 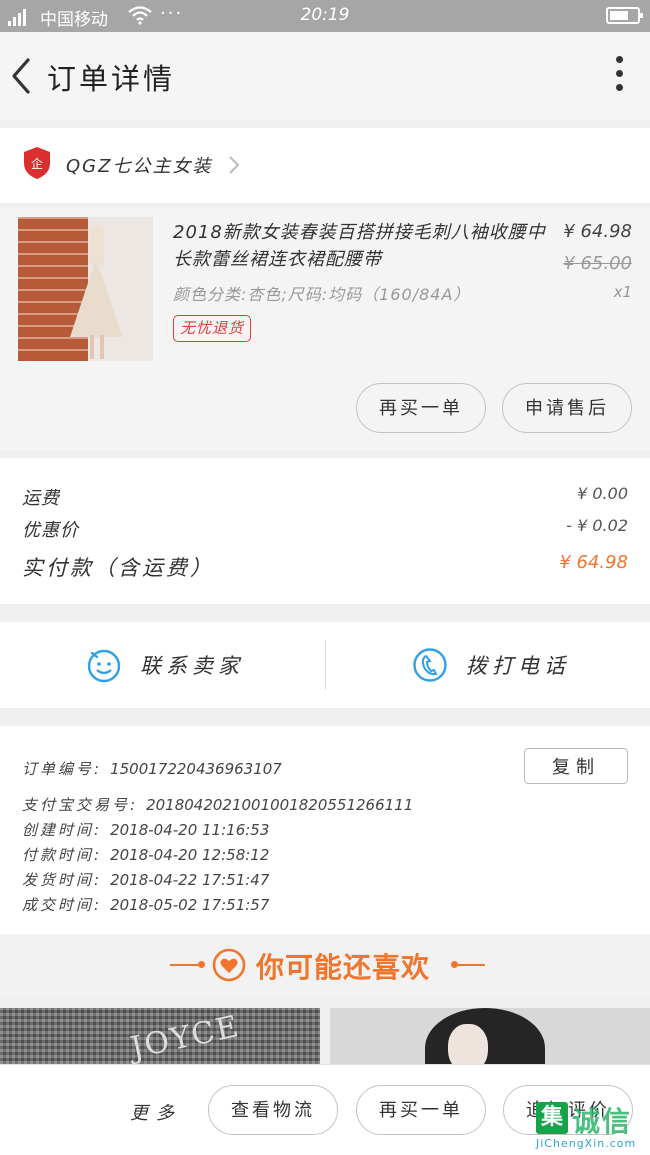 I want to click on copy-order-number-button: 复制, so click(x=576, y=766).